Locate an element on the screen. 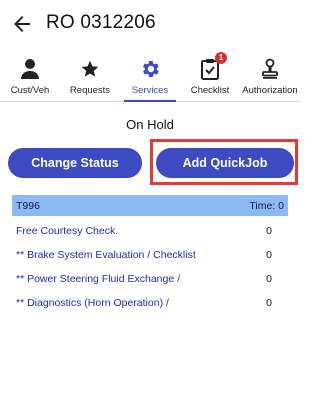 The width and height of the screenshot is (320, 412). arrow-left-icon is located at coordinates (22, 24).